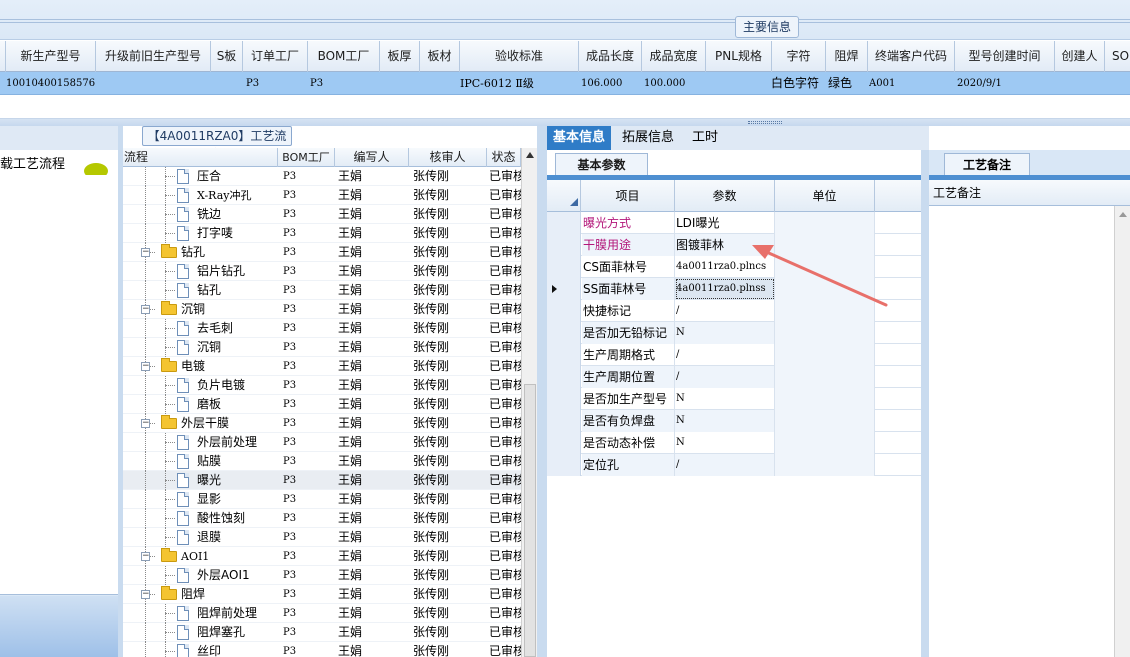 The width and height of the screenshot is (1130, 657). What do you see at coordinates (322, 461) in the screenshot?
I see `tree-row: 贴膜 P3 王娟 张传刚 已审核` at bounding box center [322, 461].